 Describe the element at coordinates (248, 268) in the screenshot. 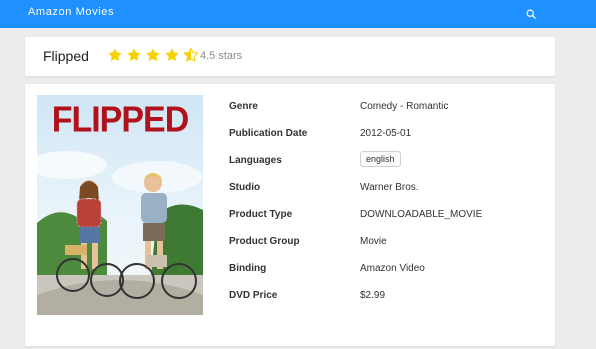

I see `property-label: Binding` at that location.